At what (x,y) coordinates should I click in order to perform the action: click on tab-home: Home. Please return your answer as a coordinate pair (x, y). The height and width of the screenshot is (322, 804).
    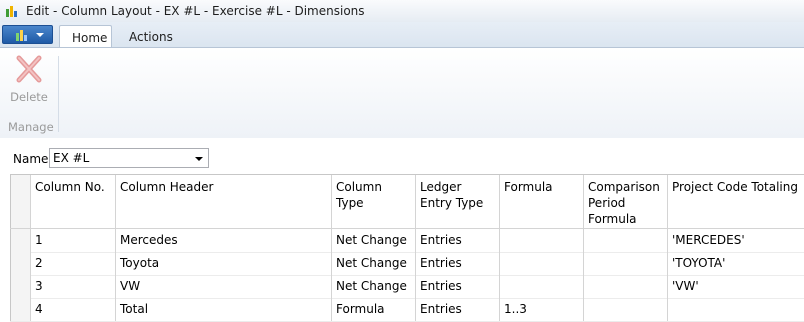
    Looking at the image, I should click on (85, 36).